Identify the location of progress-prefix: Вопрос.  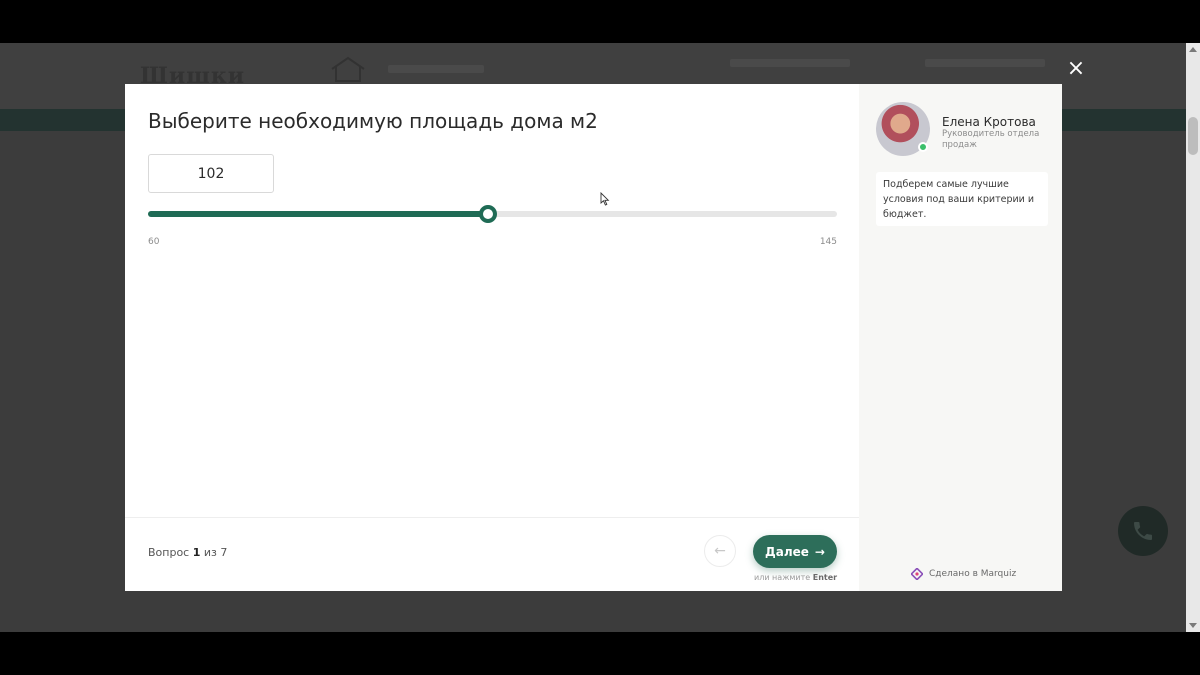
(169, 552).